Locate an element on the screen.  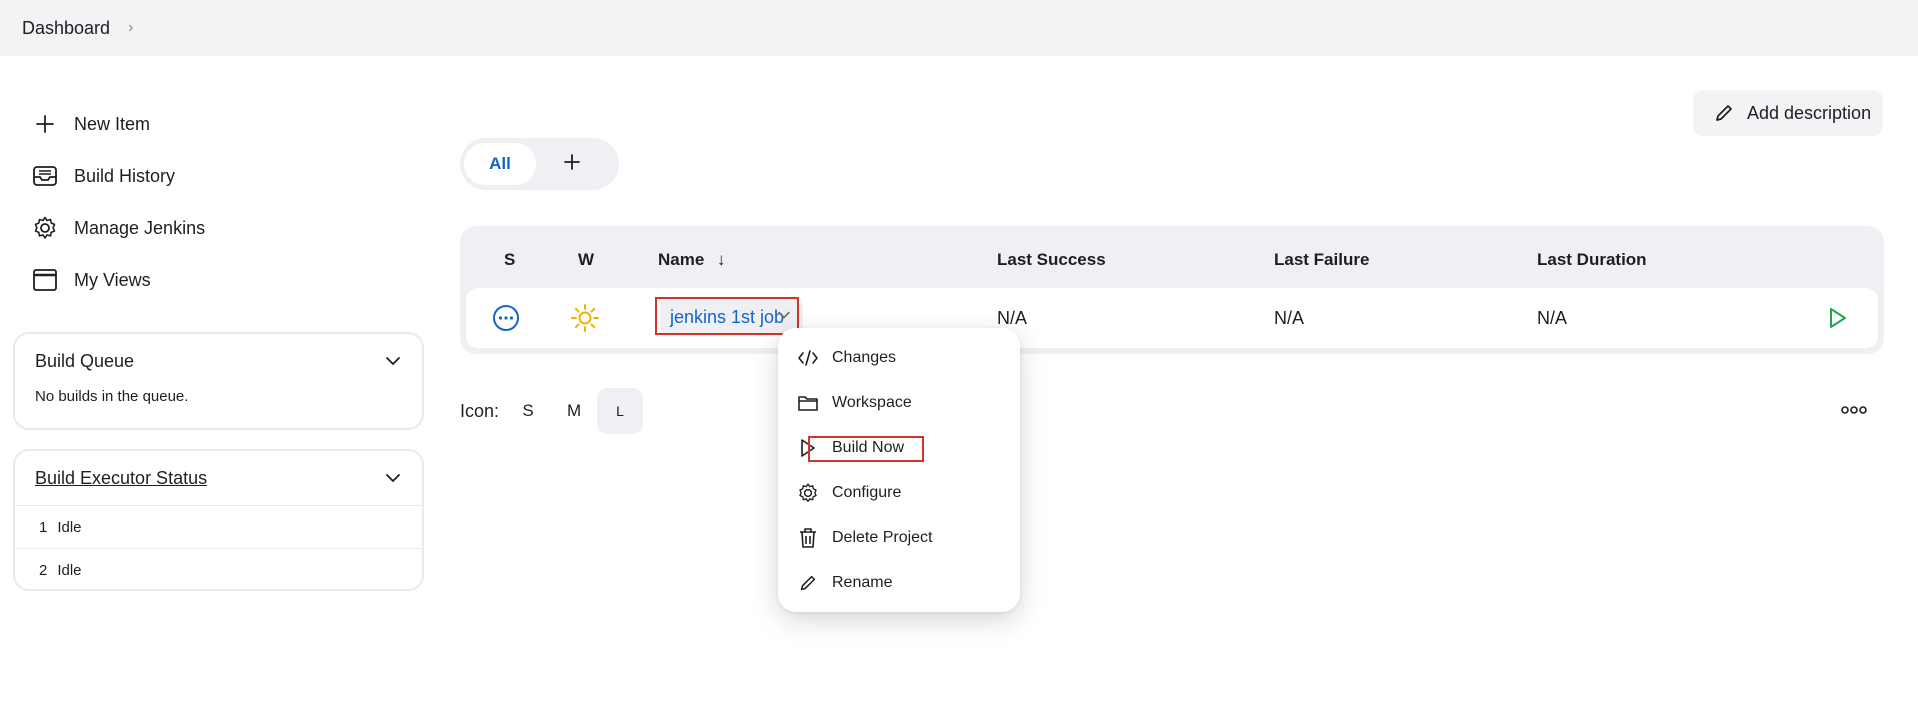
sidebar-item-build-history: Build History is located at coordinates (225, 176).